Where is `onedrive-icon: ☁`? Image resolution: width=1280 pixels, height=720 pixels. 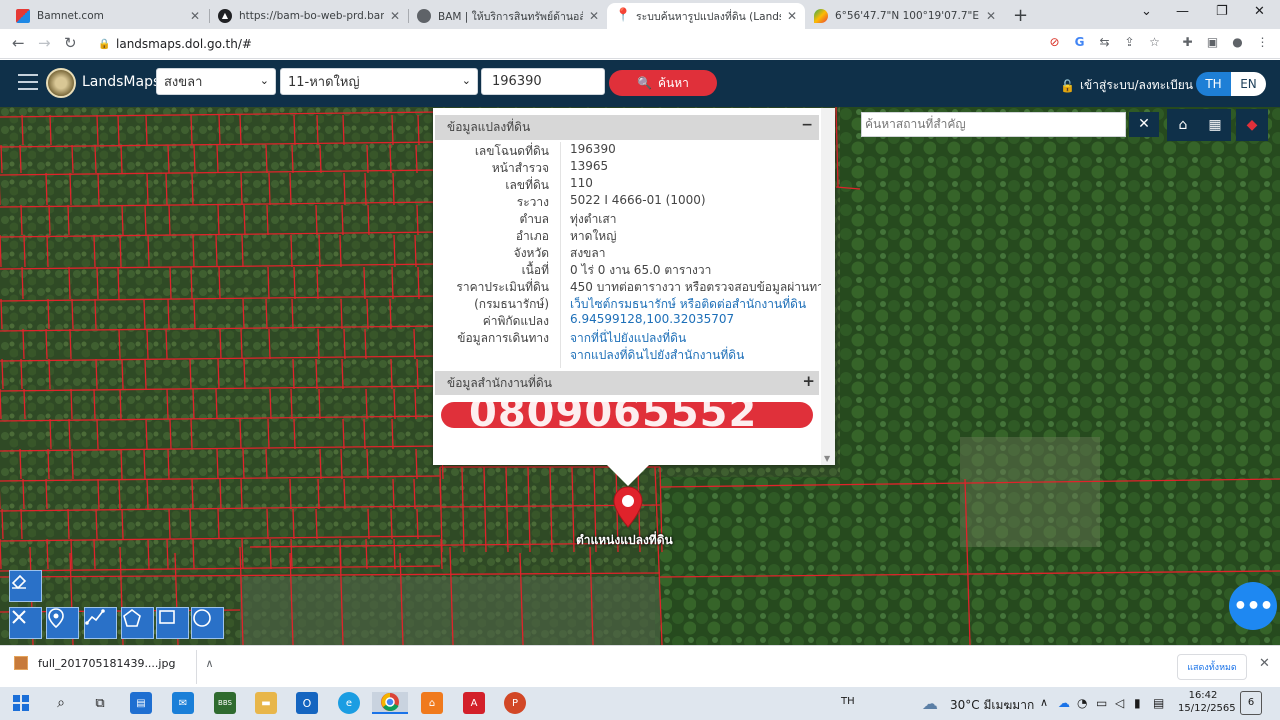
onedrive-icon: ☁ is located at coordinates (1064, 703).